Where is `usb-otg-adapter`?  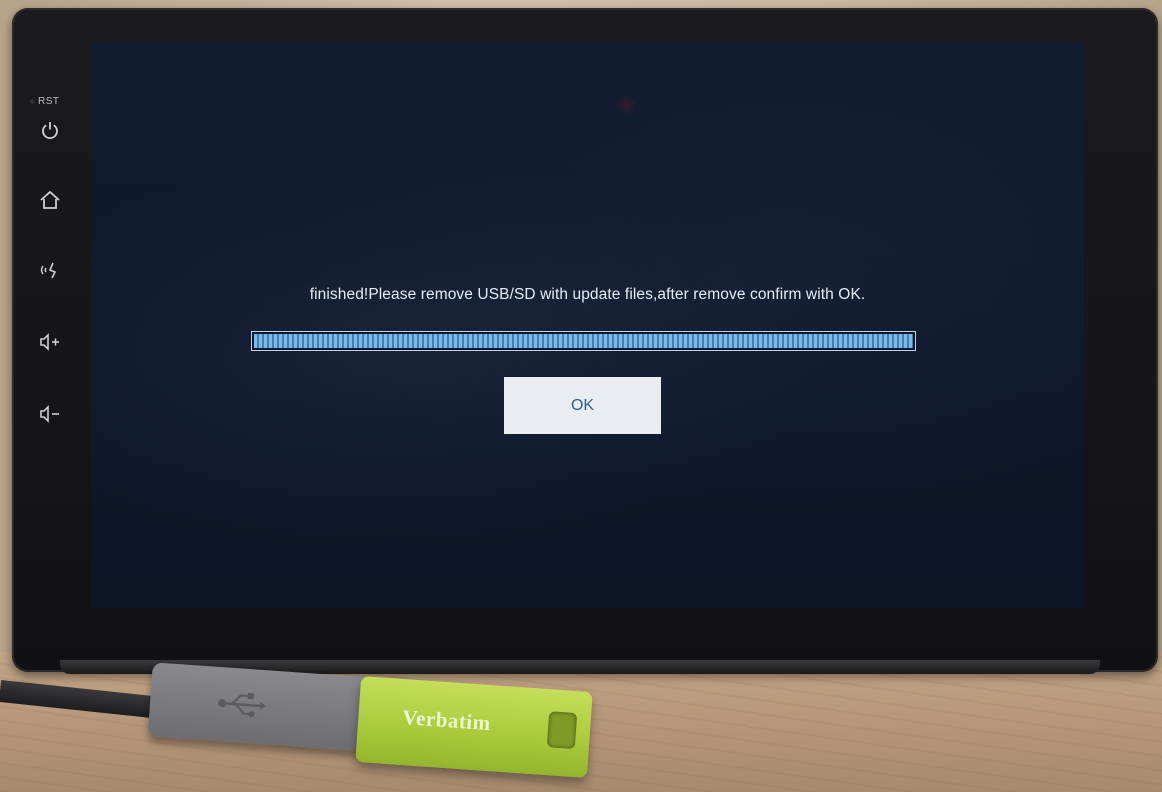
usb-otg-adapter is located at coordinates (262, 707).